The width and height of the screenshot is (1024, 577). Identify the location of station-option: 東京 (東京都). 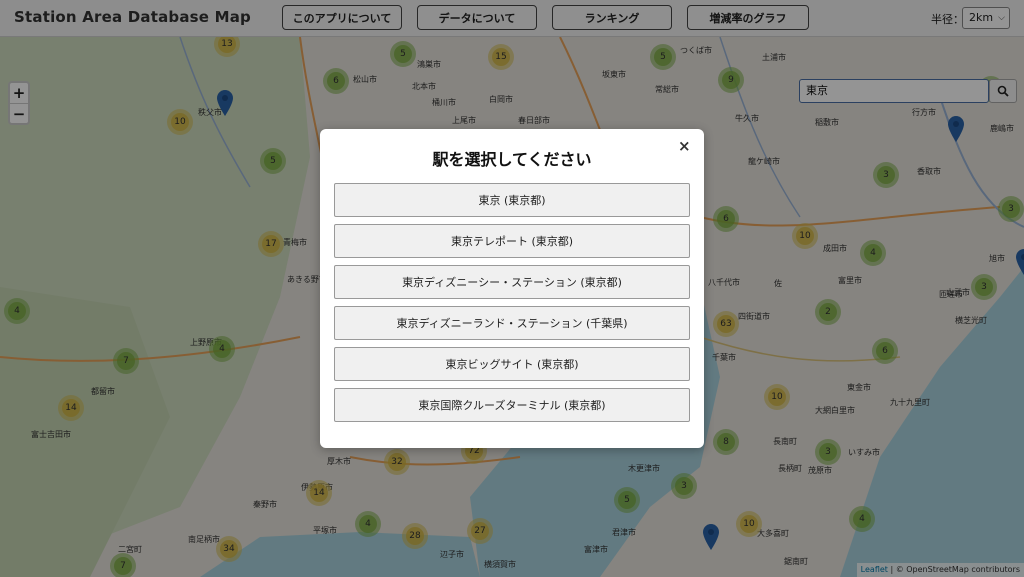
(512, 200).